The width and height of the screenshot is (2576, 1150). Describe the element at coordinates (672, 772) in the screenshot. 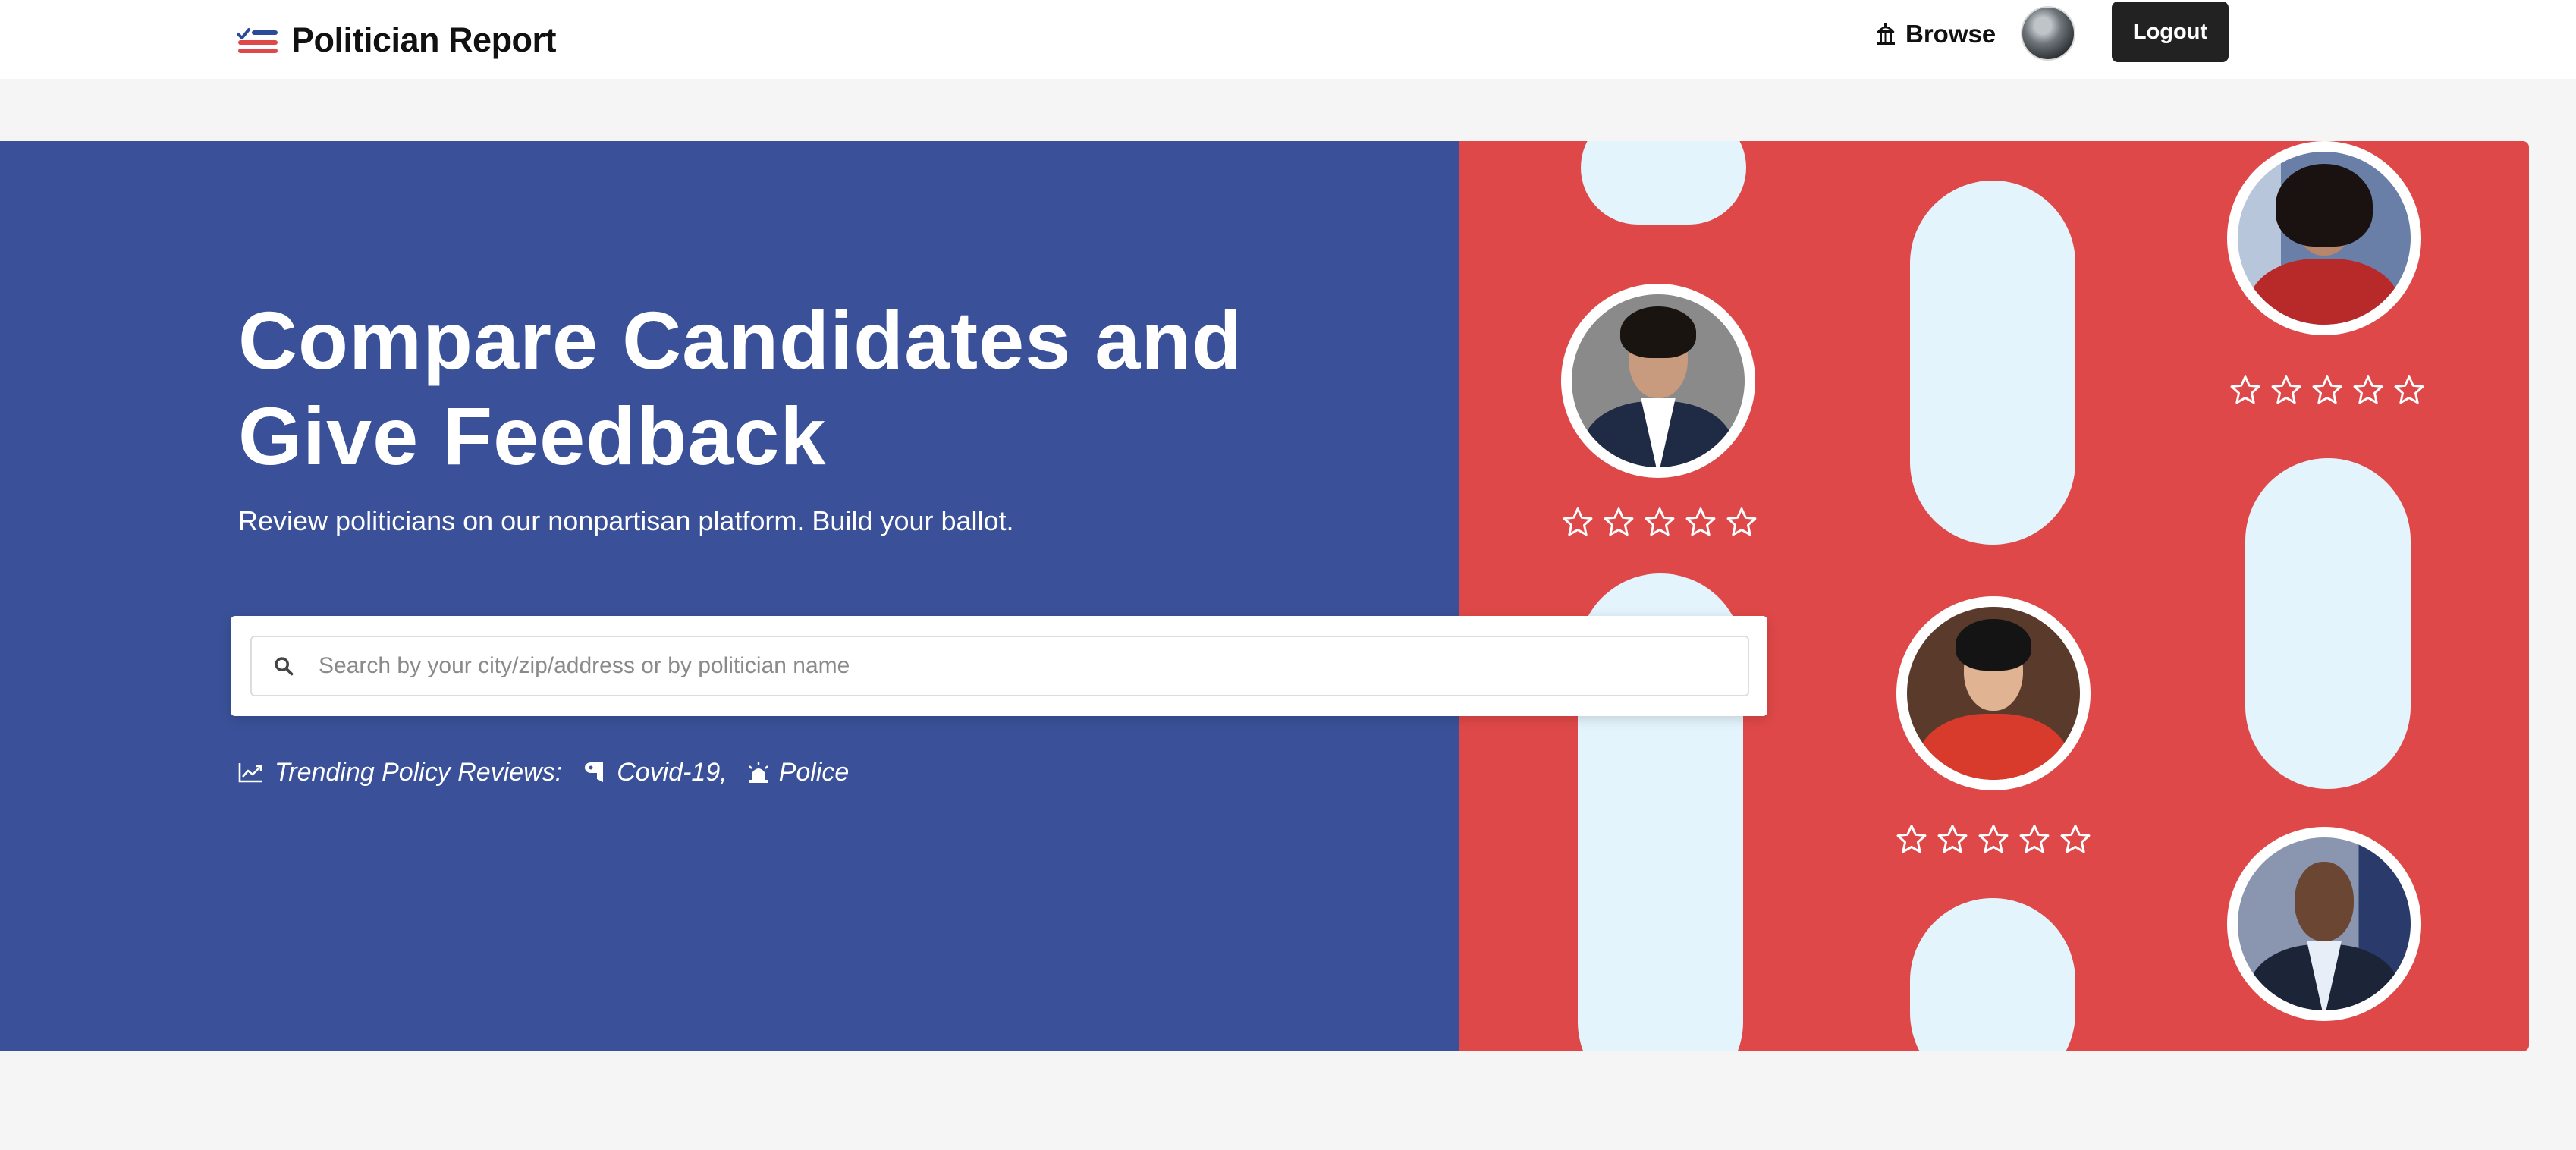

I see `trending-item-label: Covid-19,` at that location.